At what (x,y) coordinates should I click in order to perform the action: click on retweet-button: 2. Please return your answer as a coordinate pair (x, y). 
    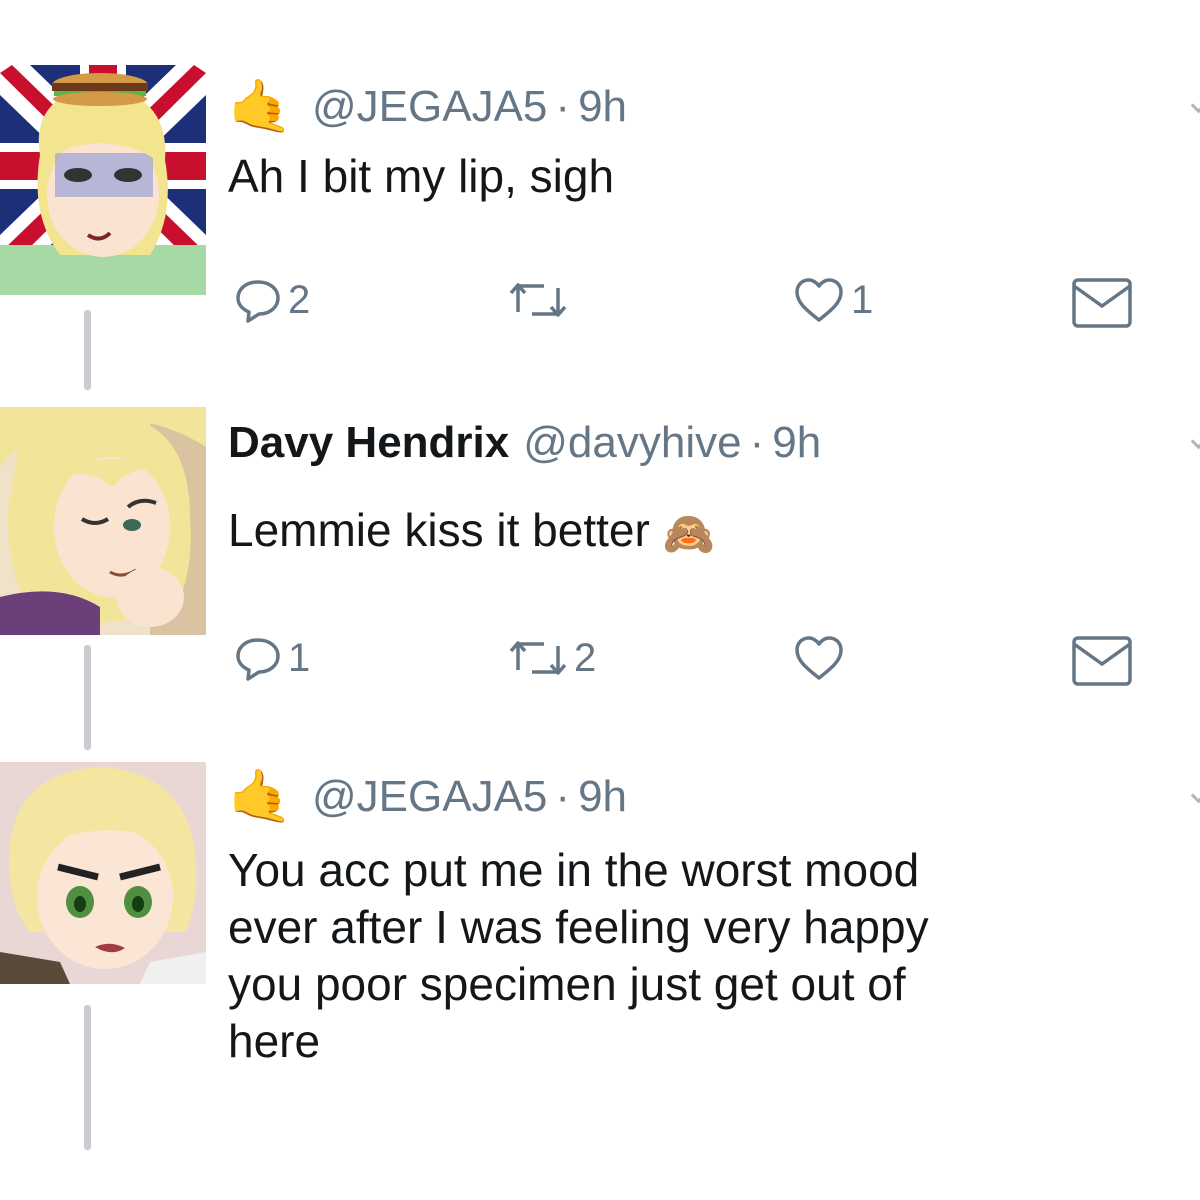
    Looking at the image, I should click on (552, 658).